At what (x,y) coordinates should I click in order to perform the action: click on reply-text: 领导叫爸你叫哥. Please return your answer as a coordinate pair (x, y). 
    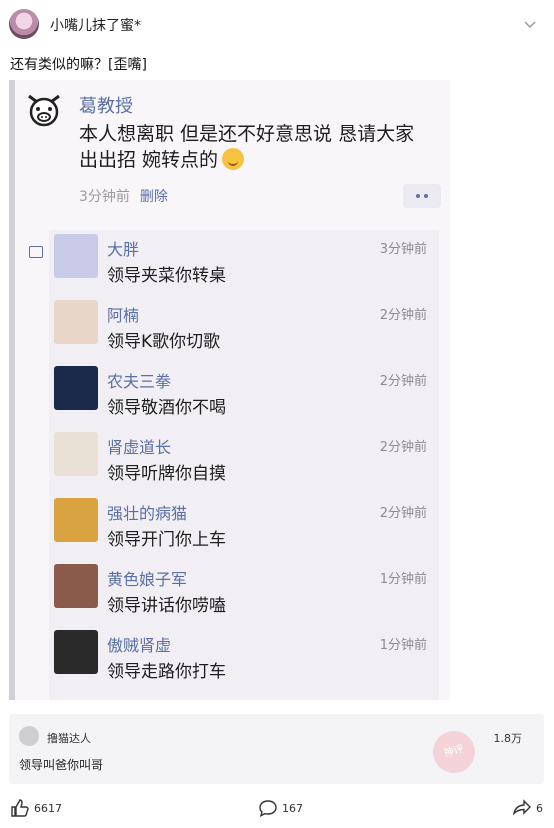
    Looking at the image, I should click on (61, 765).